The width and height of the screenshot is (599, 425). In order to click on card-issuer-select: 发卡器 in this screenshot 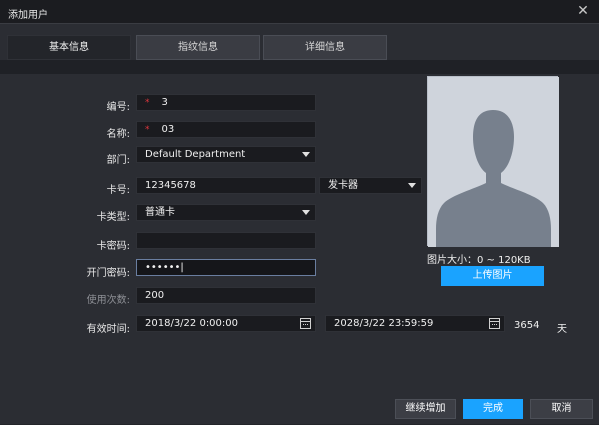, I will do `click(370, 185)`.